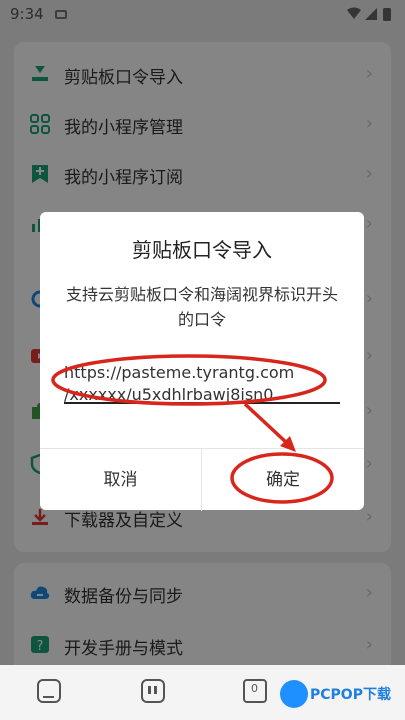 Image resolution: width=405 pixels, height=720 pixels. What do you see at coordinates (255, 691) in the screenshot?
I see `nav-count-icon: 0` at bounding box center [255, 691].